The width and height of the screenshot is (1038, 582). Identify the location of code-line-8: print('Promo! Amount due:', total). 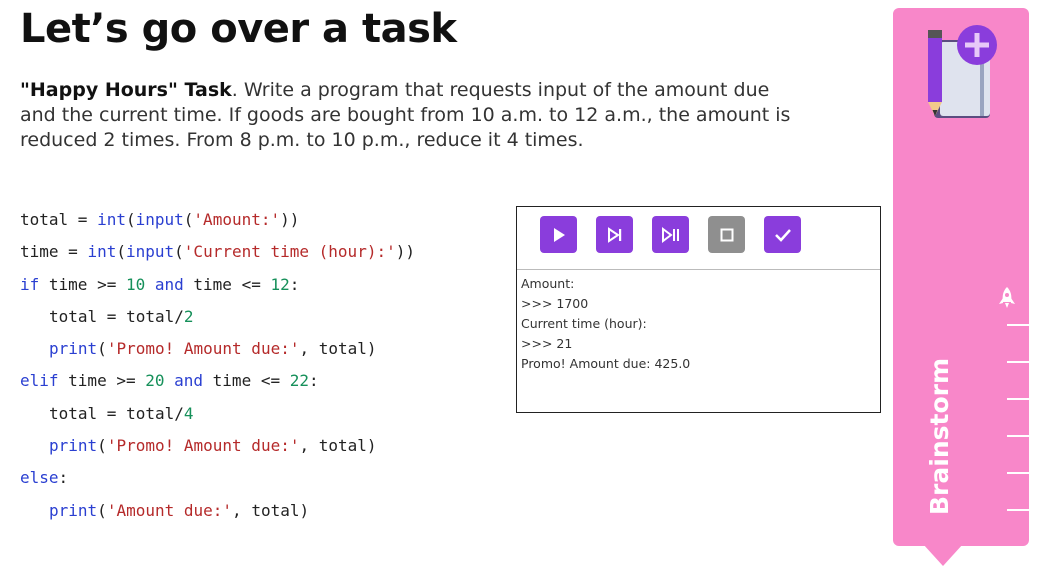
(213, 446).